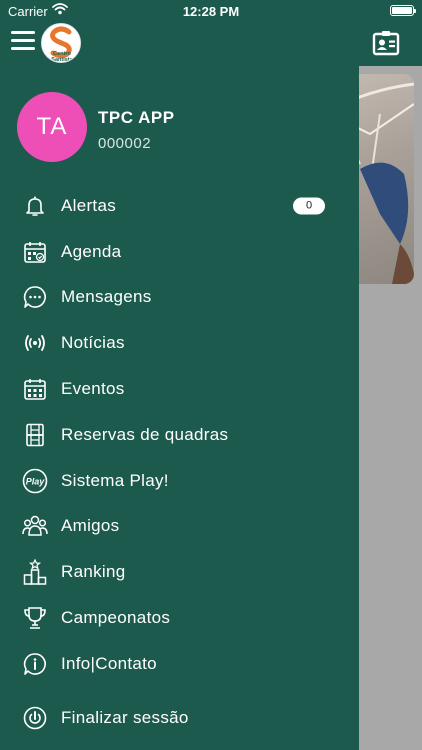 This screenshot has height=750, width=422. I want to click on info-bubble-icon, so click(35, 664).